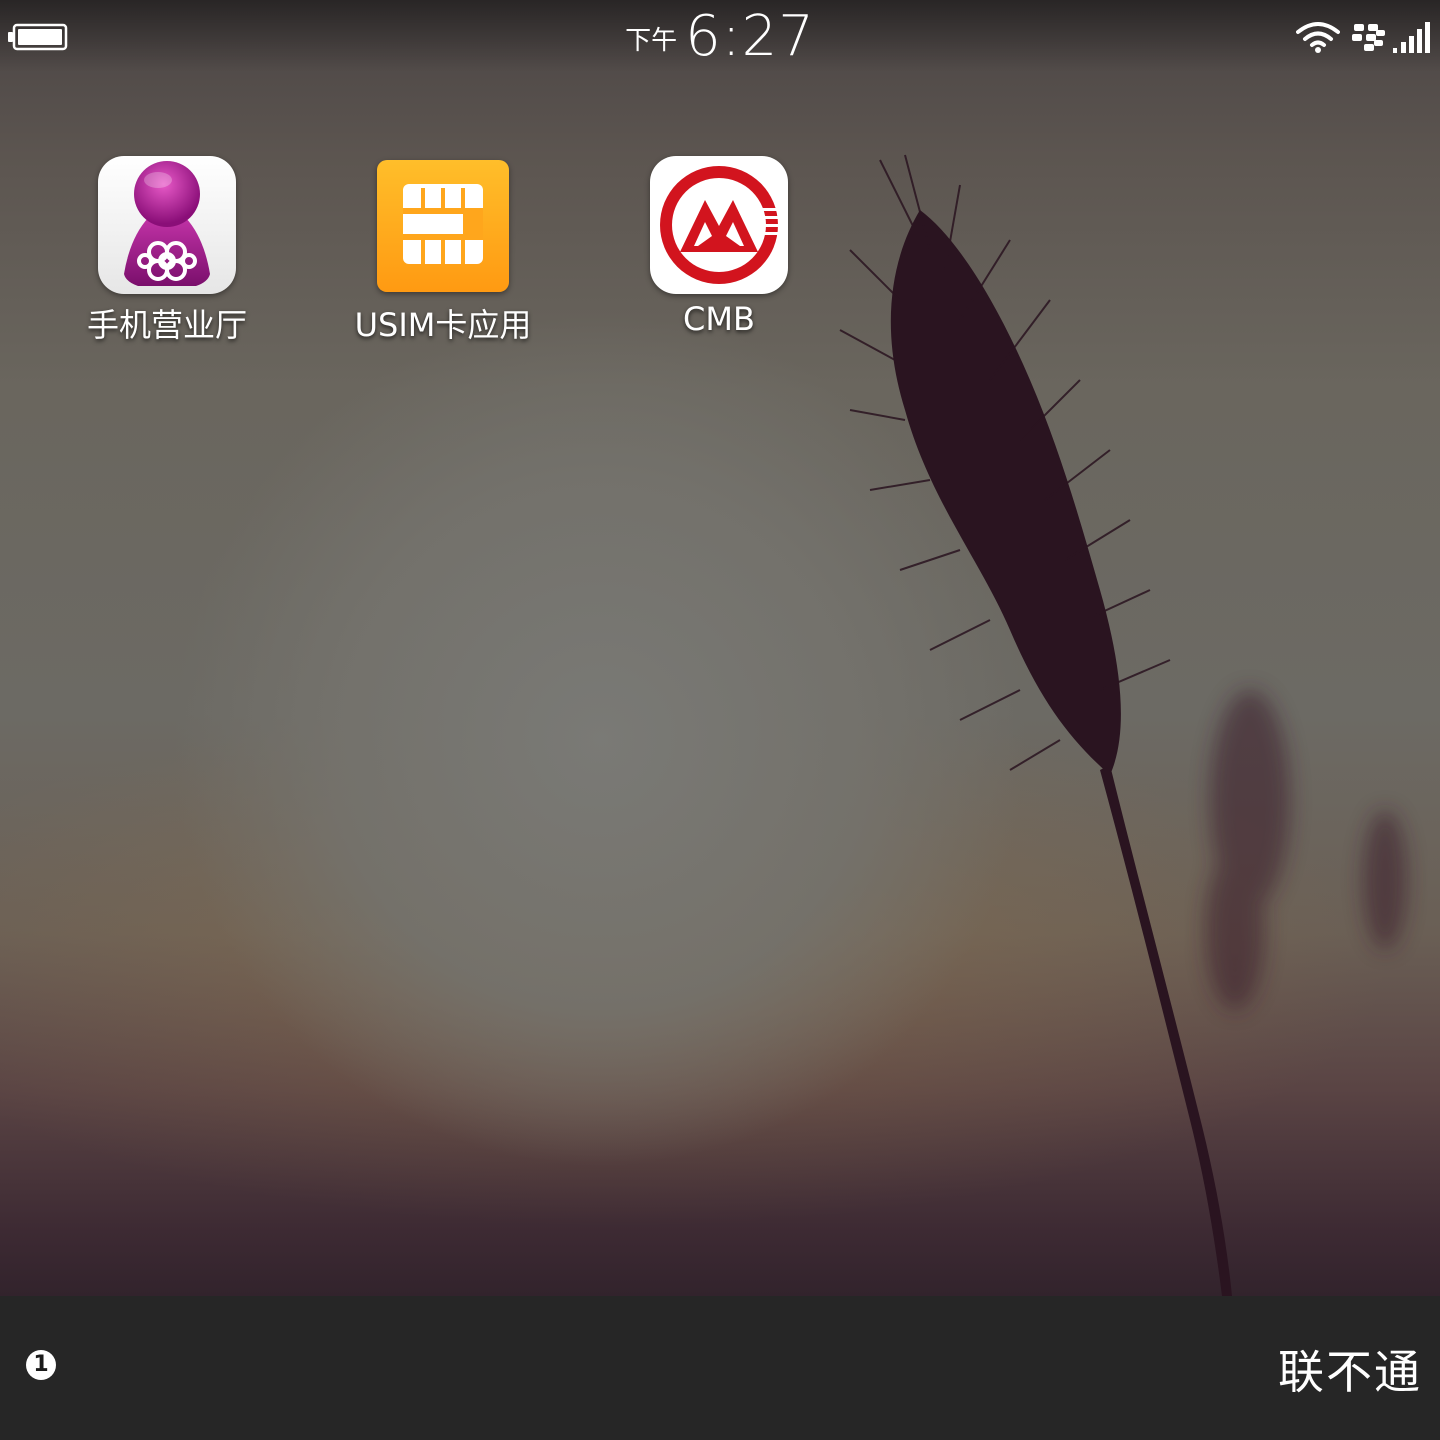  I want to click on signal-icon, so click(1411, 37).